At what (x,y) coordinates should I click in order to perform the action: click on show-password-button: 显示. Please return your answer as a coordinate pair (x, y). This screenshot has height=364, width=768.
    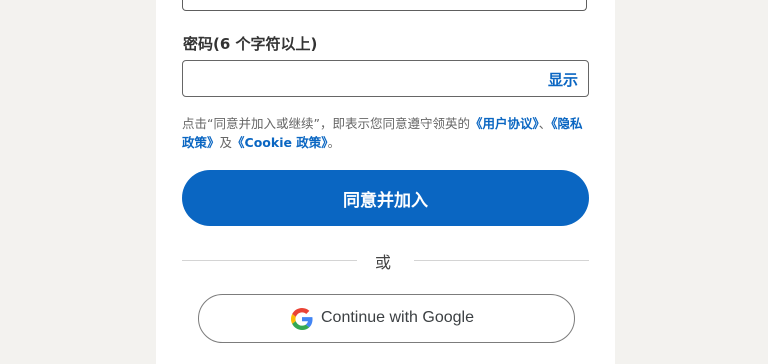
    Looking at the image, I should click on (563, 79).